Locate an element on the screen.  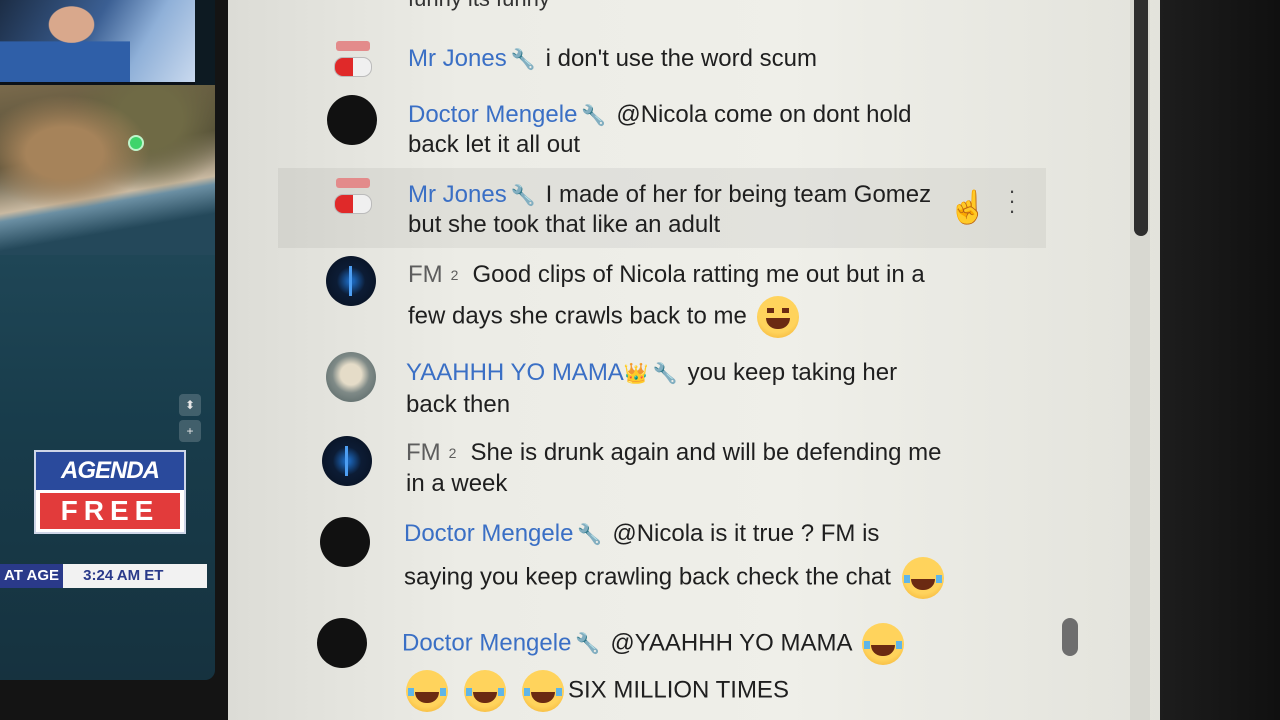
message-text: you keep taking her is located at coordinates (792, 372).